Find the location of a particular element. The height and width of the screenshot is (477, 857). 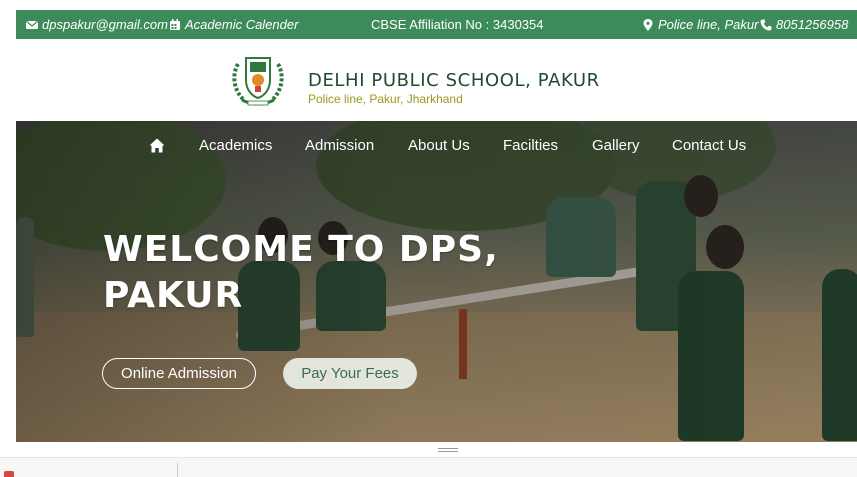

nav-contact-us: Contact Us is located at coordinates (709, 145).